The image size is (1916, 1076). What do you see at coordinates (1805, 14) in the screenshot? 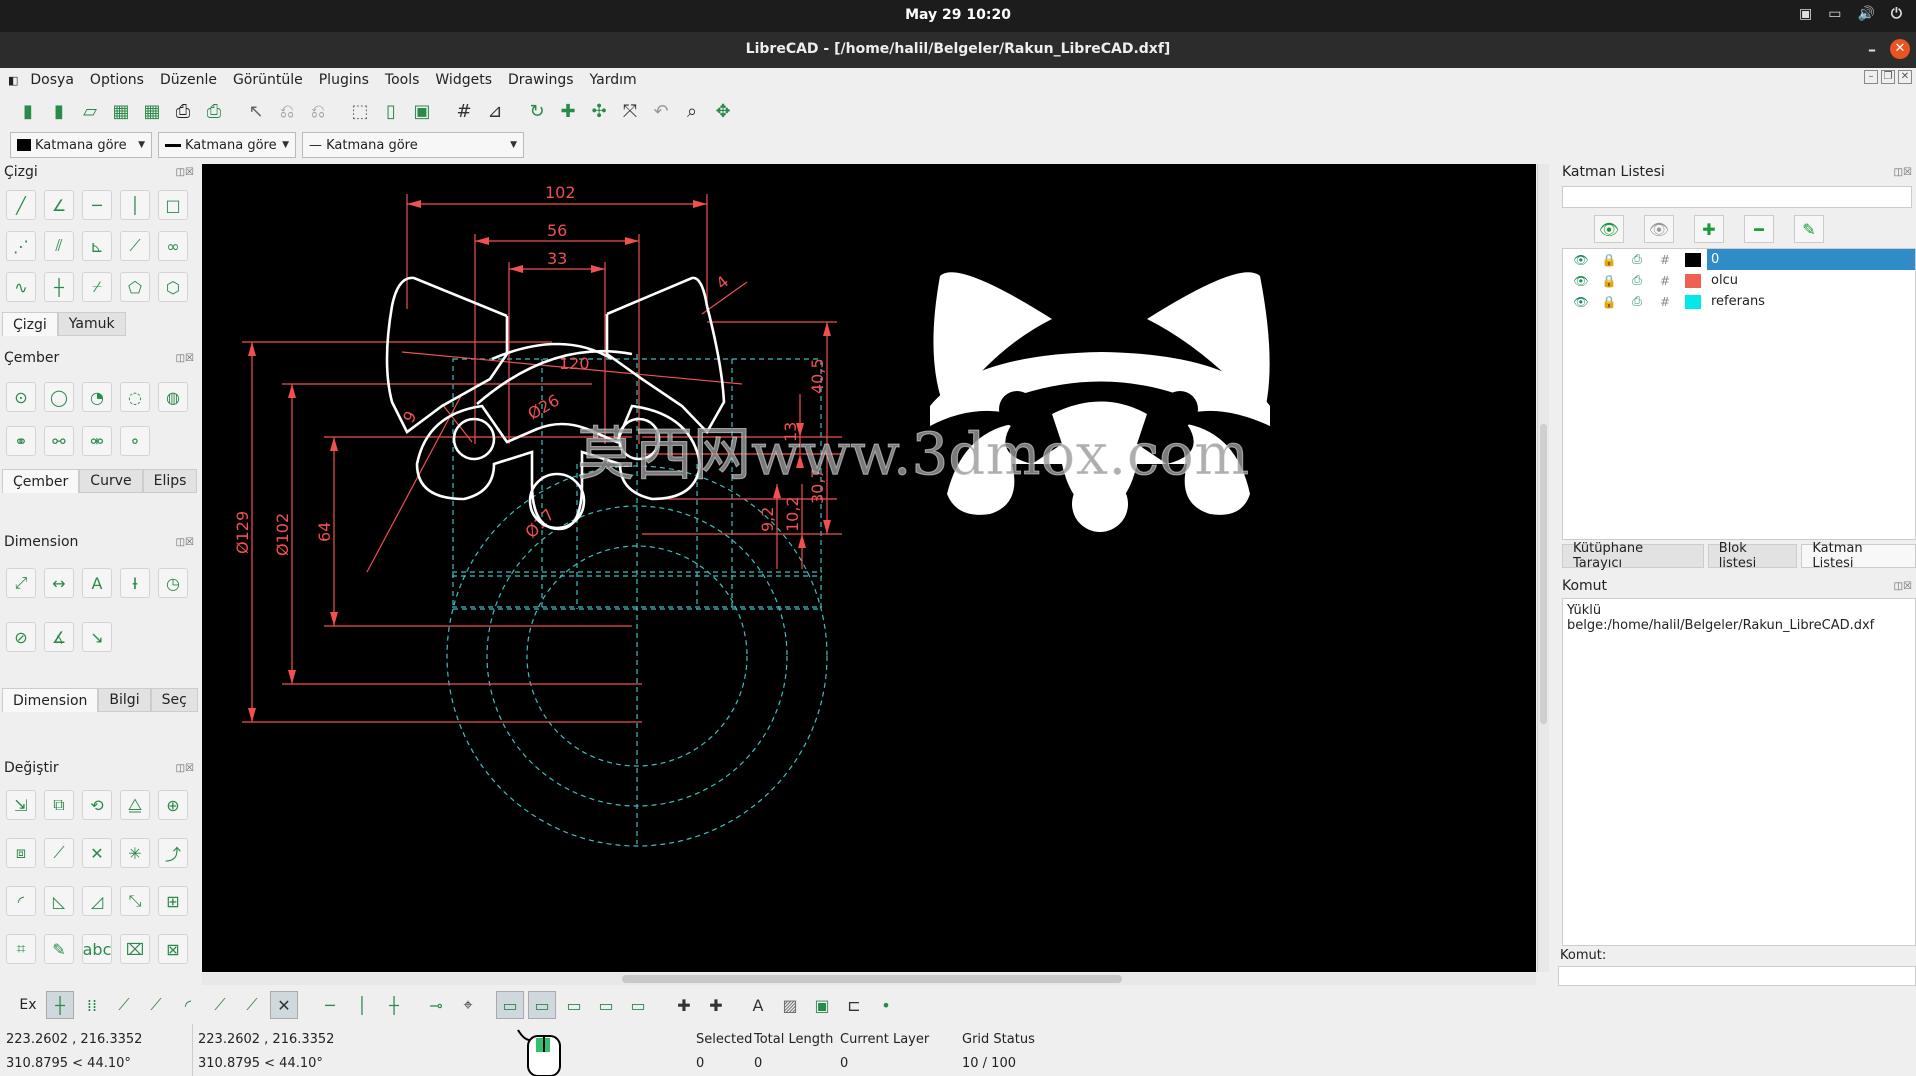
I see `remote-desktop-icon: ▣` at bounding box center [1805, 14].